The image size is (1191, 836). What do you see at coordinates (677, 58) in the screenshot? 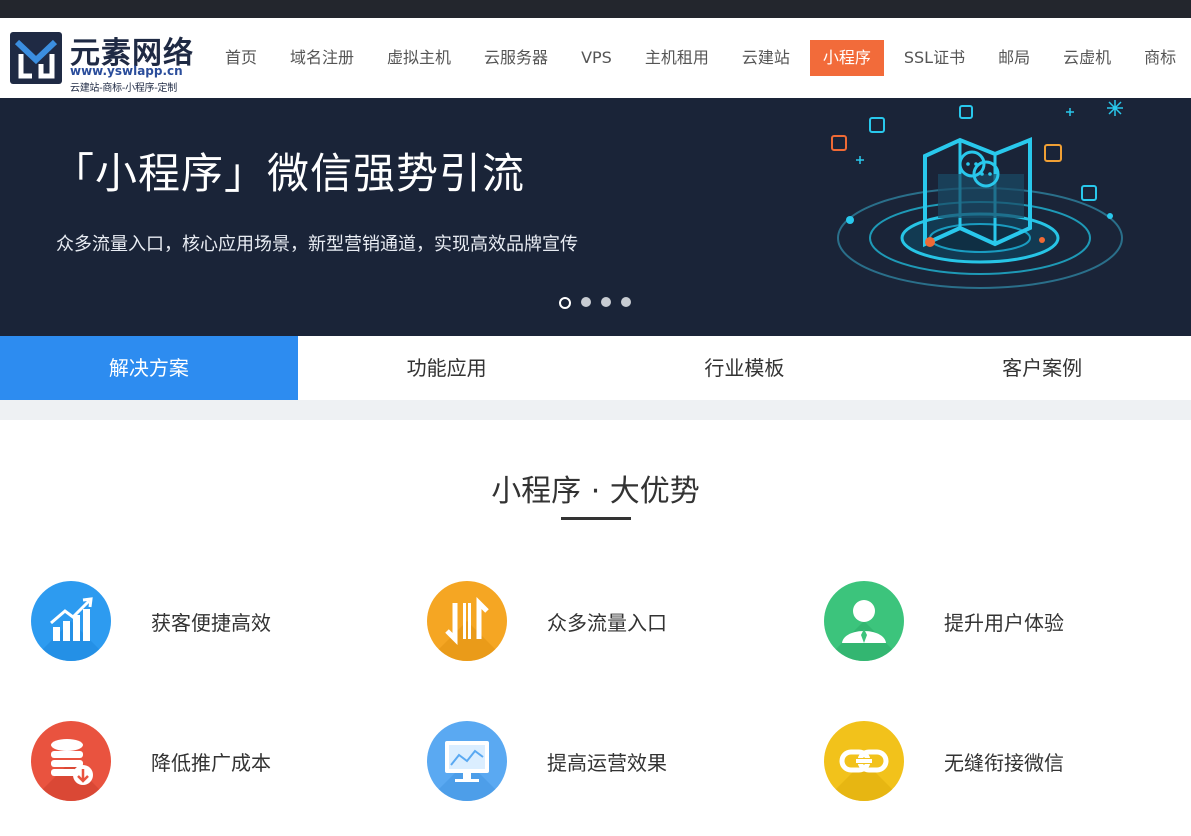
I see `nav-item-host-rental: 主机租用` at bounding box center [677, 58].